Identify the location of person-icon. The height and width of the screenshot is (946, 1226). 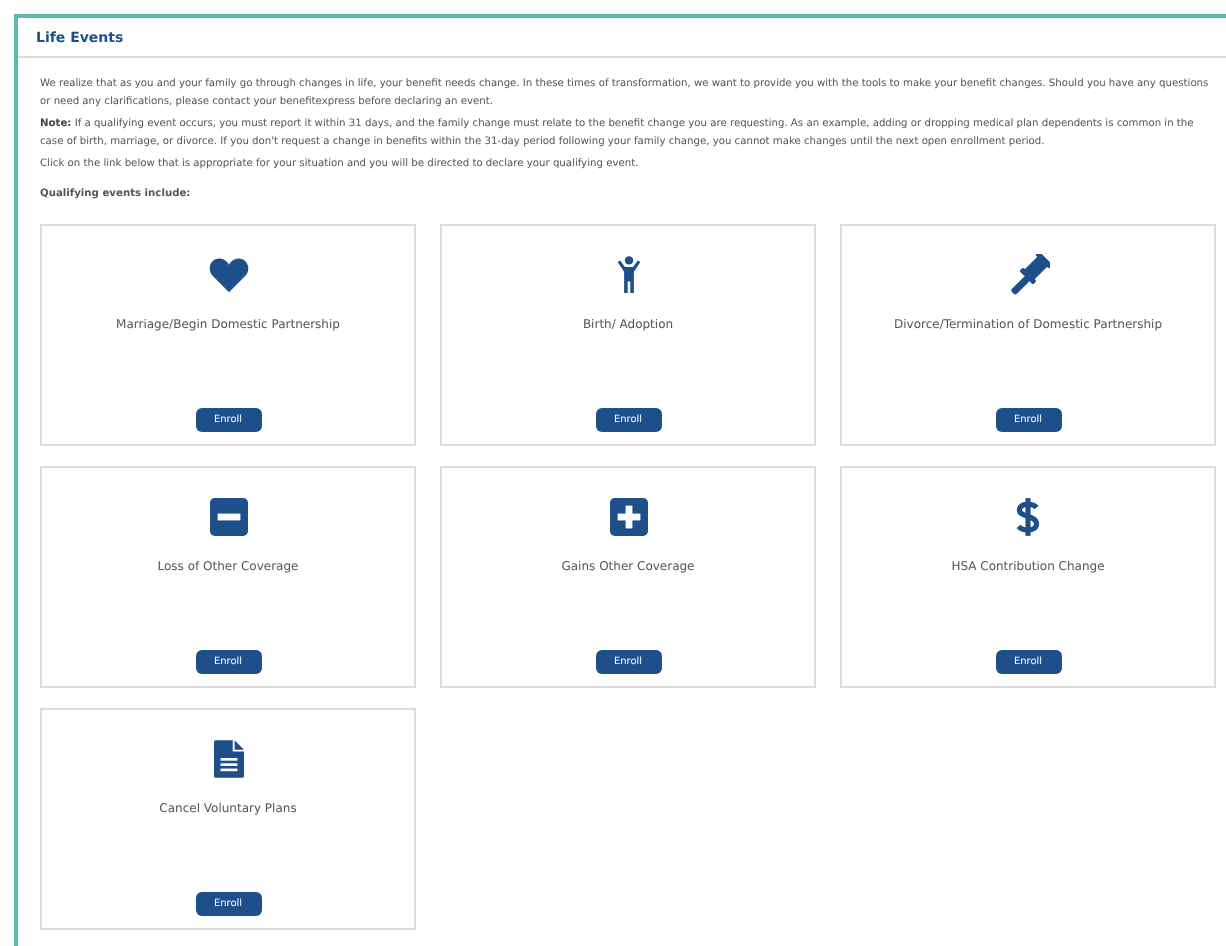
(628, 274).